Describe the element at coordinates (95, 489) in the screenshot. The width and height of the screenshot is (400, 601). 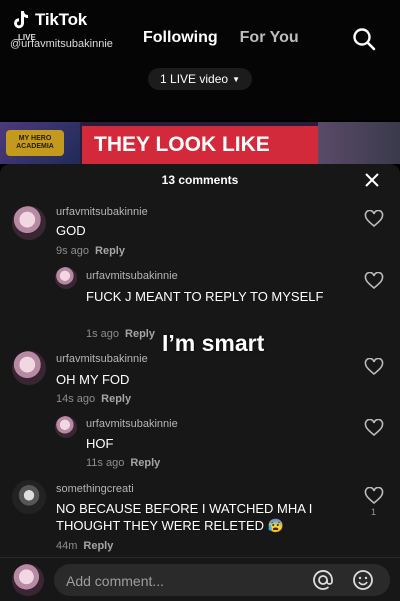
I see `comment-username: somethingcreati` at that location.